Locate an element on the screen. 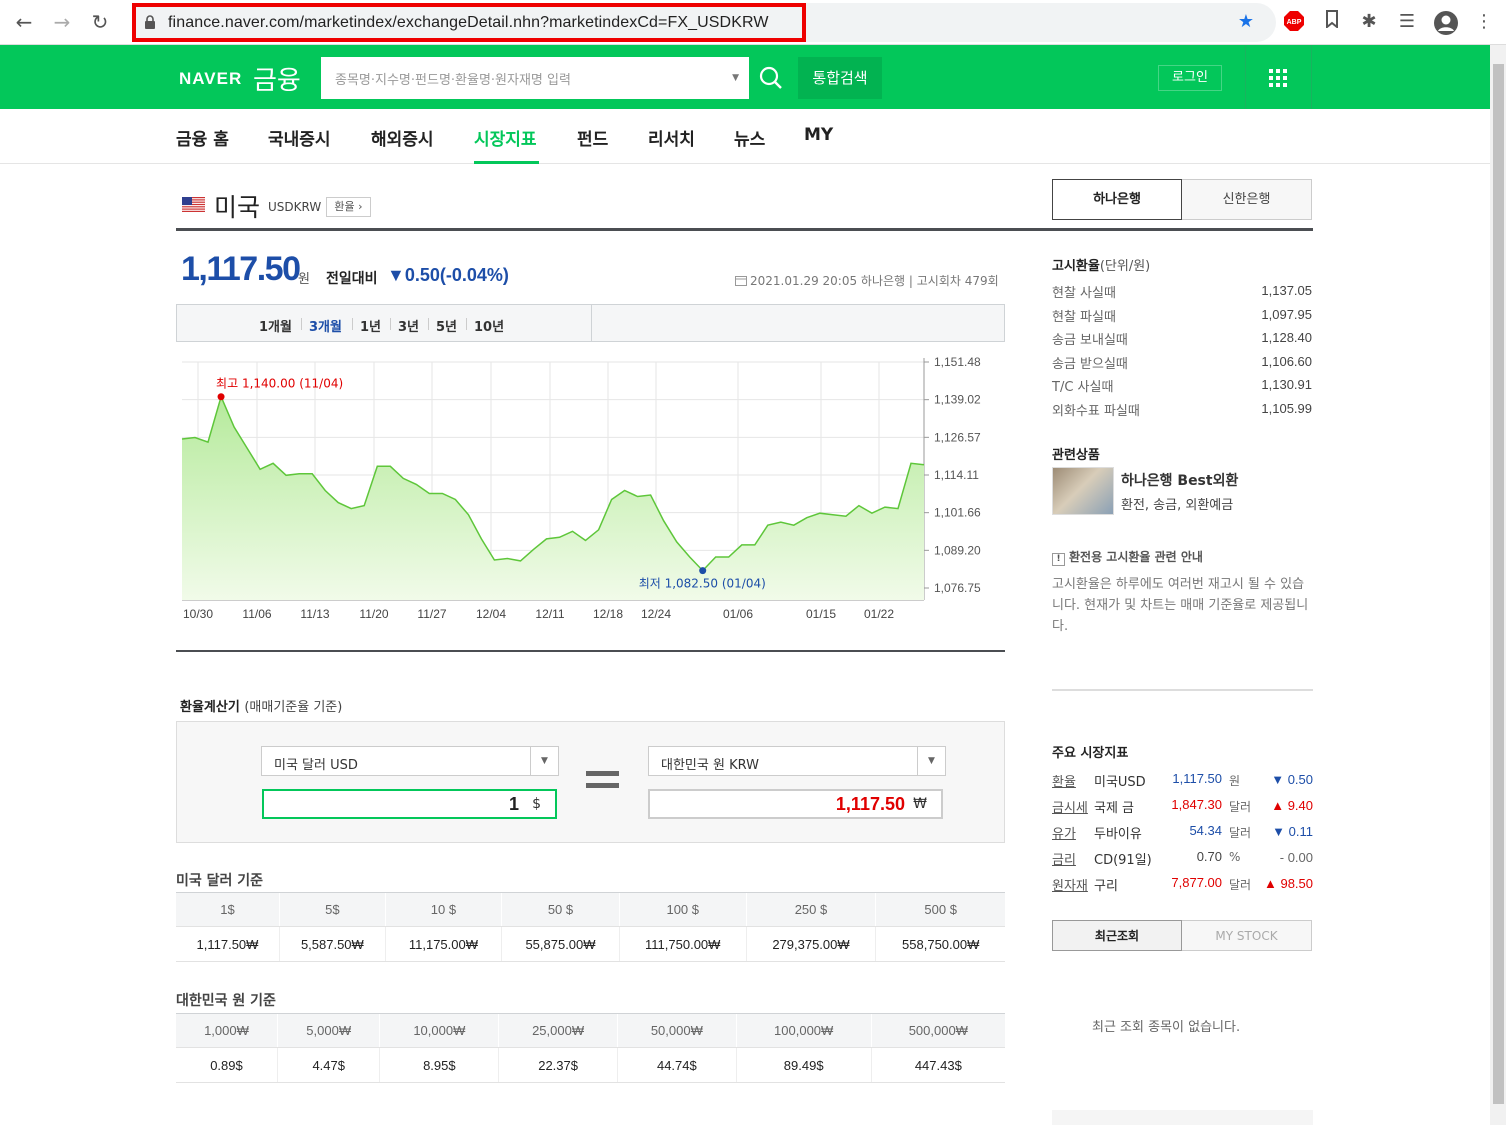 The width and height of the screenshot is (1506, 1125). search-button is located at coordinates (771, 78).